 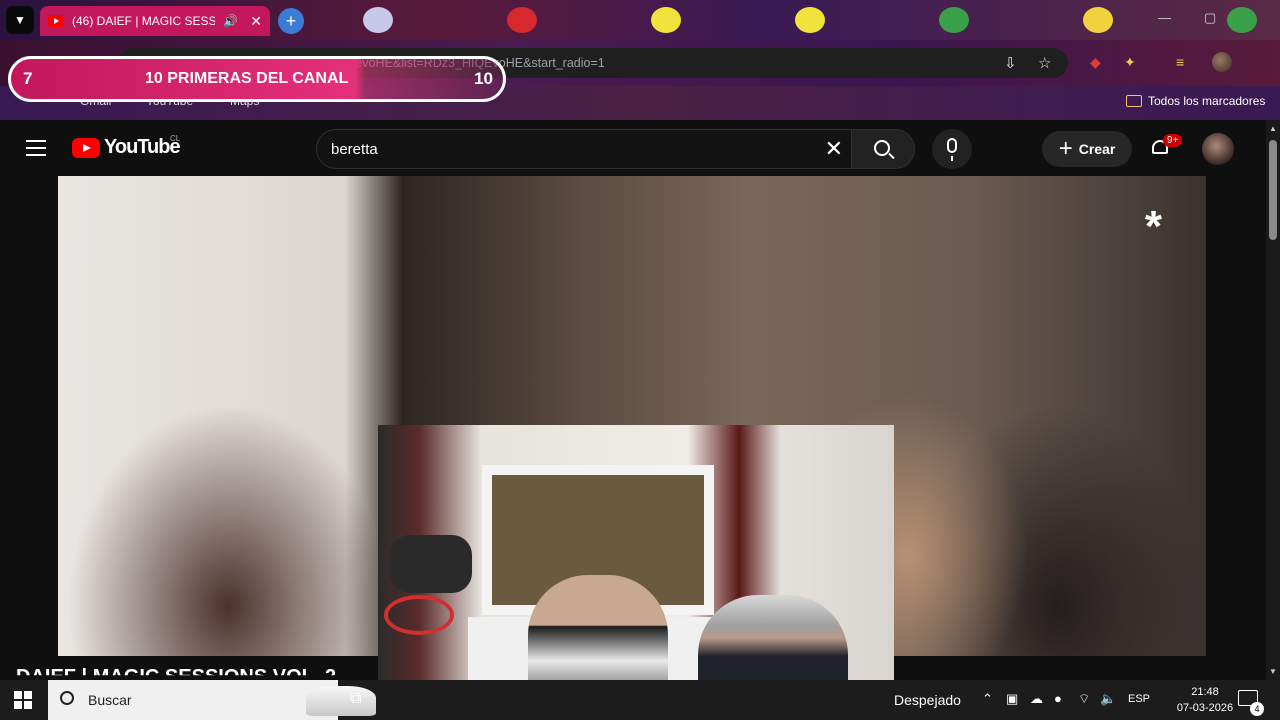 I want to click on voice-search-button, so click(x=952, y=149).